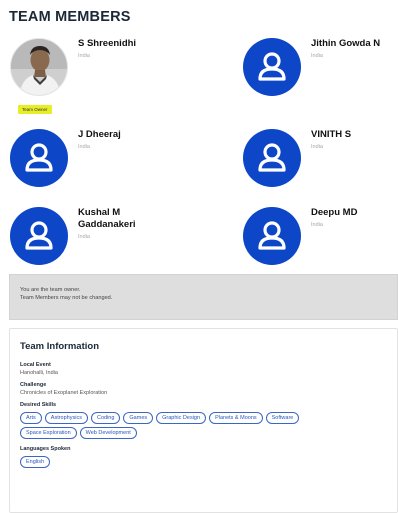 The image size is (398, 513). Describe the element at coordinates (39, 373) in the screenshot. I see `local-event-value: Hanohalli, India` at that location.